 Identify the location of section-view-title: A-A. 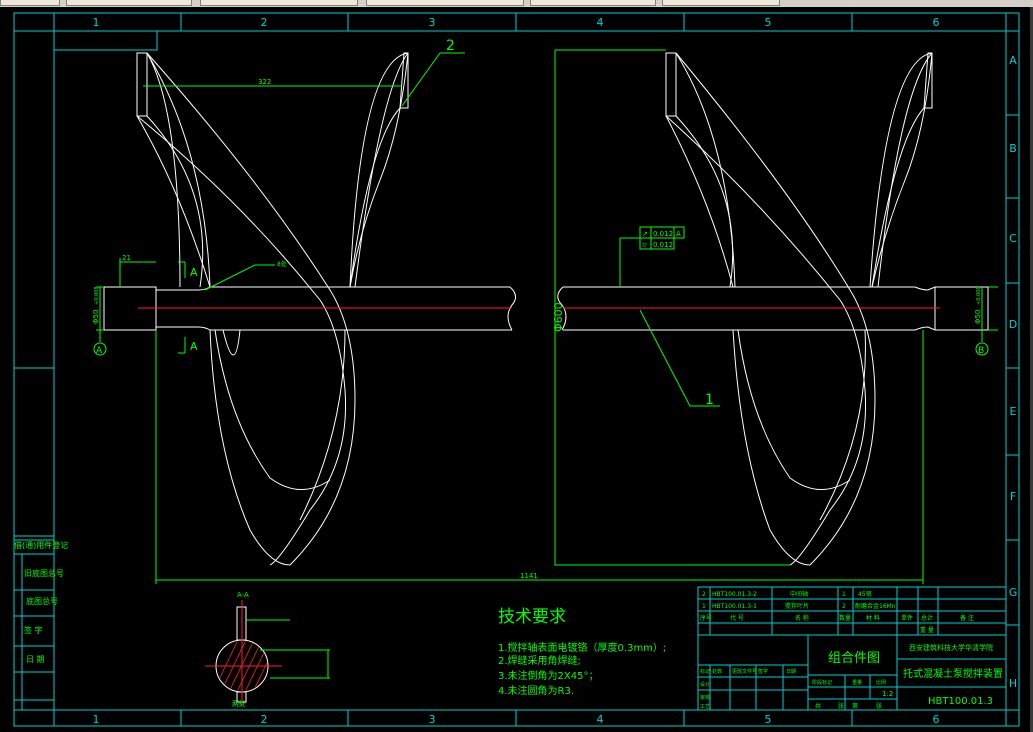
(243, 595).